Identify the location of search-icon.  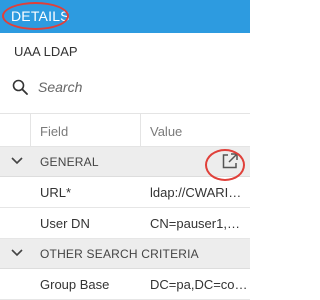
(20, 87).